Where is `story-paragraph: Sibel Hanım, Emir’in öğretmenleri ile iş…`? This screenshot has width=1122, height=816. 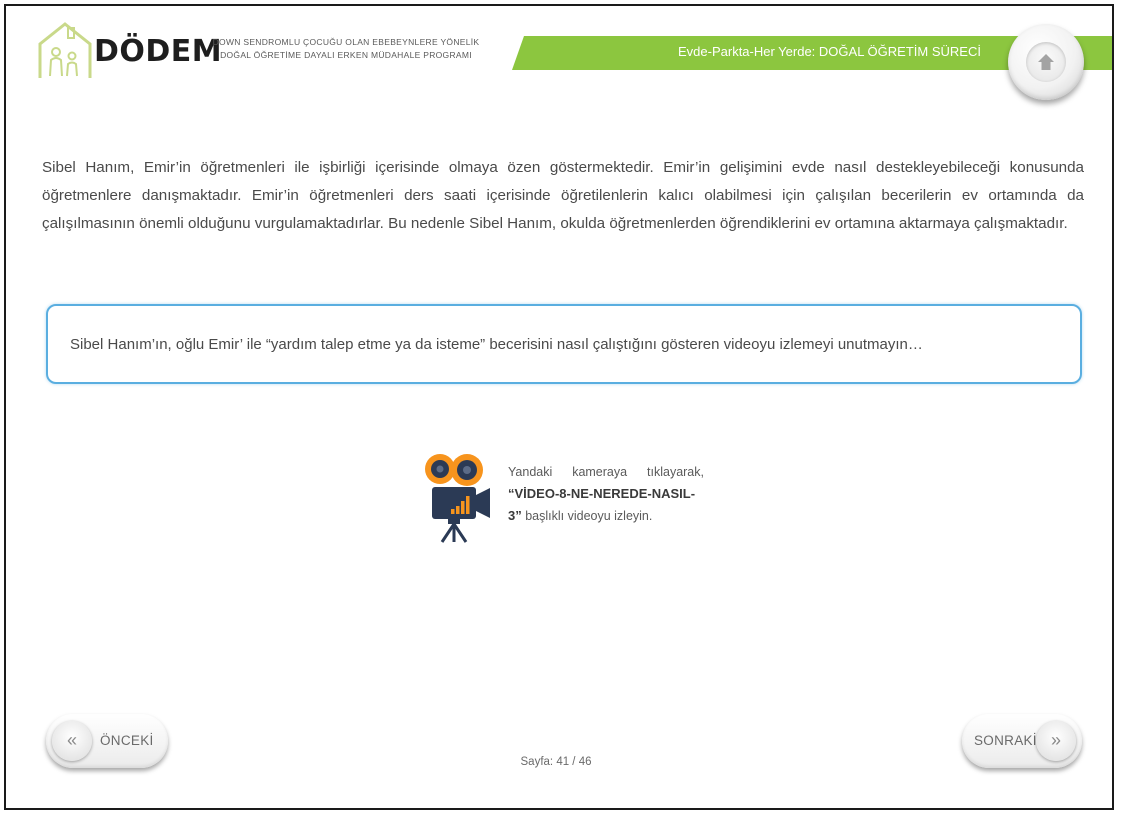 story-paragraph: Sibel Hanım, Emir’in öğretmenleri ile iş… is located at coordinates (563, 195).